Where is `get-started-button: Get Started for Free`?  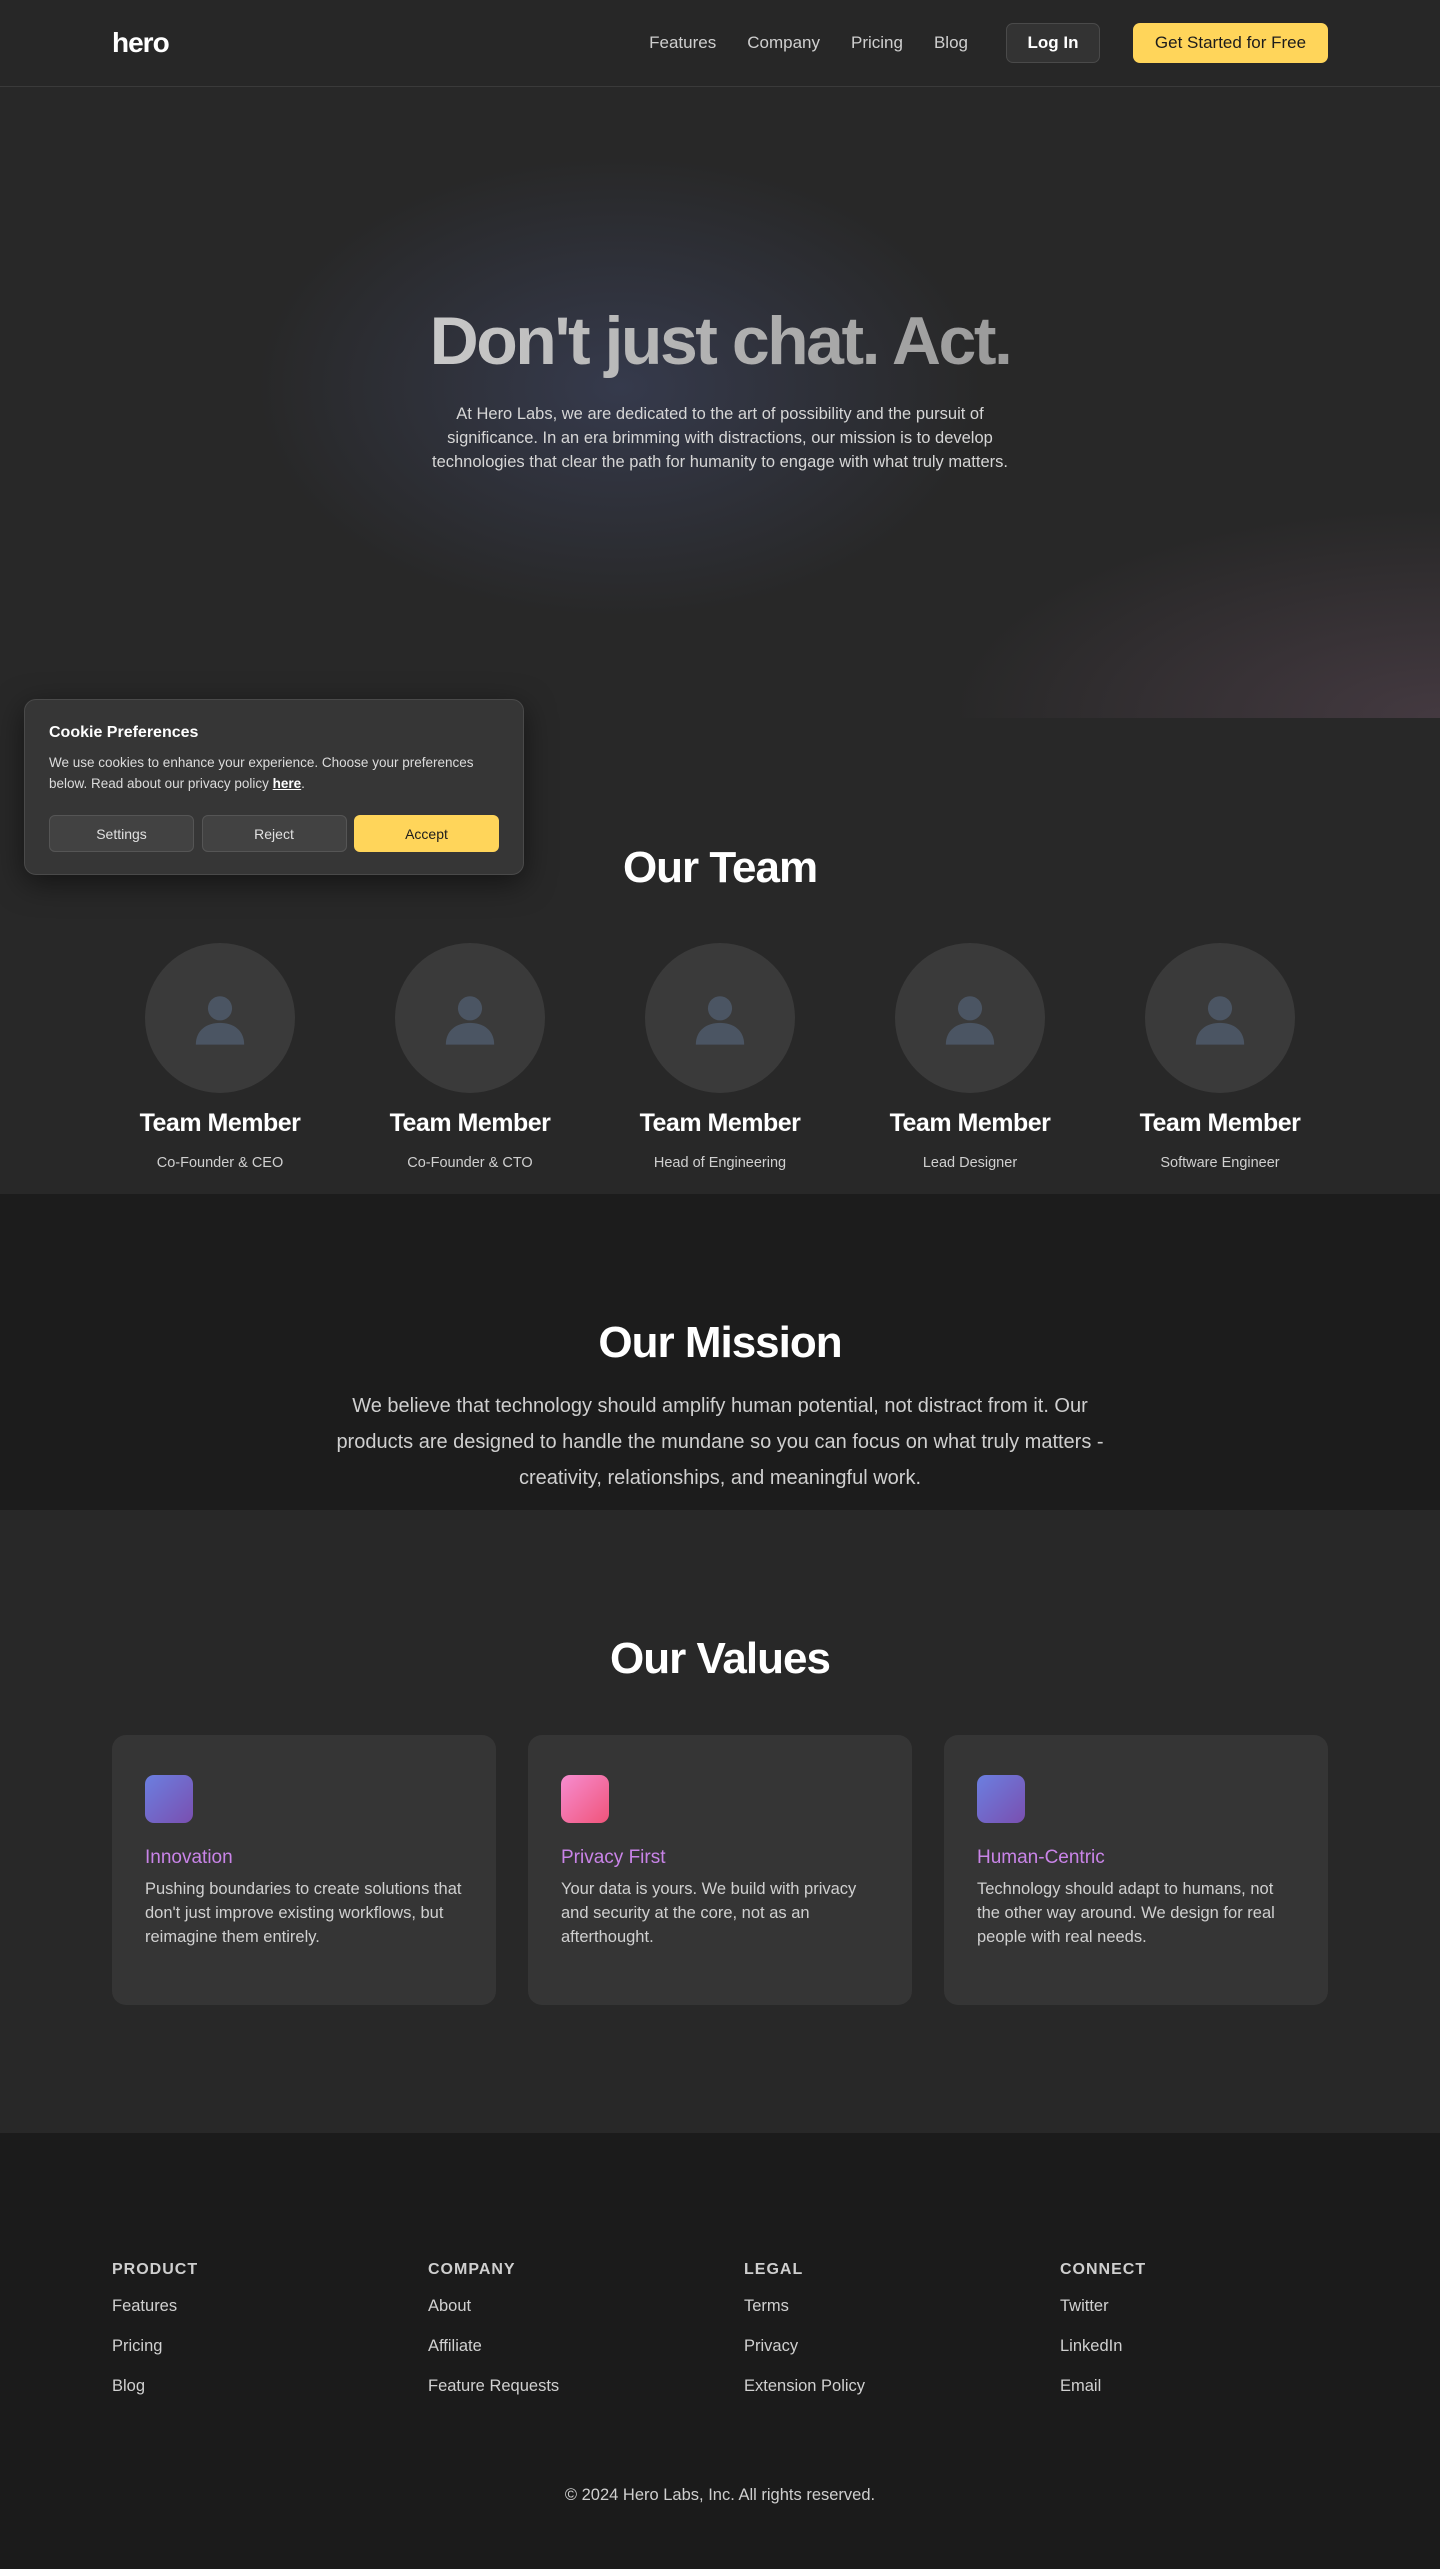 get-started-button: Get Started for Free is located at coordinates (1230, 43).